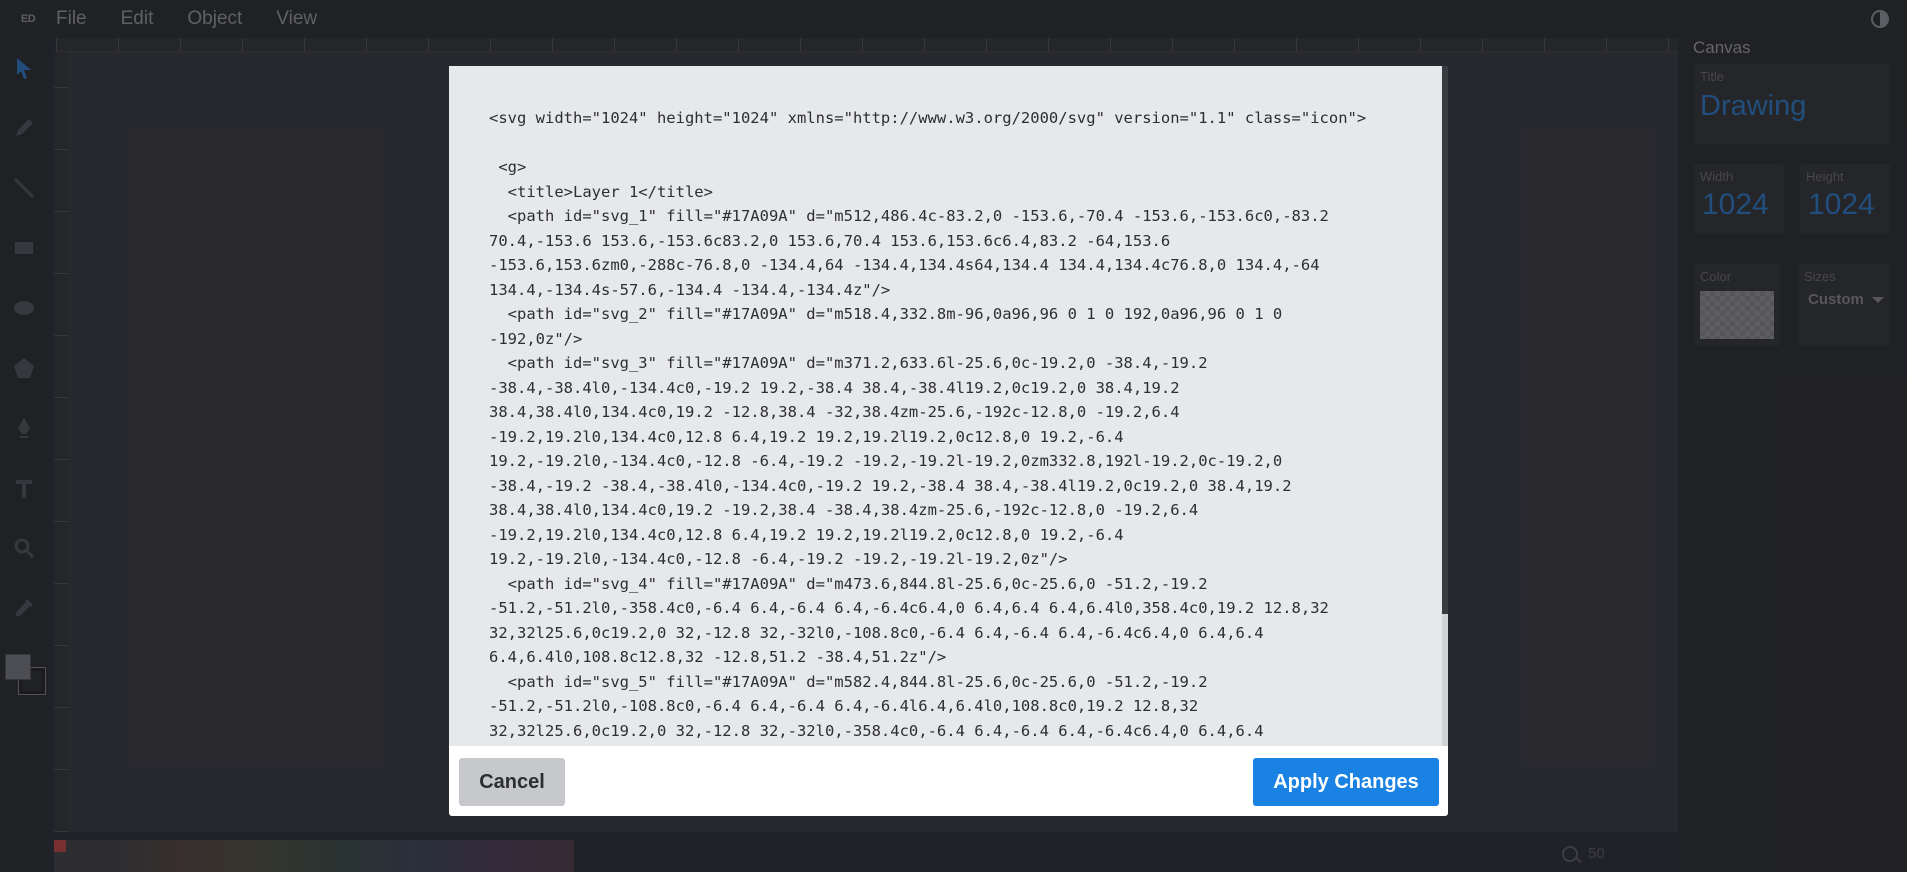 This screenshot has height=872, width=1907. What do you see at coordinates (512, 782) in the screenshot?
I see `cancel-button: Cancel` at bounding box center [512, 782].